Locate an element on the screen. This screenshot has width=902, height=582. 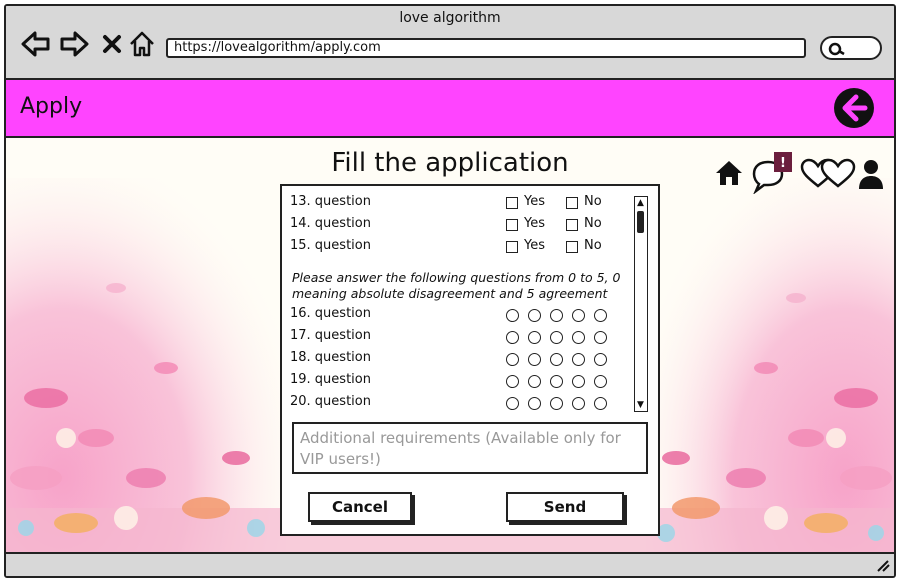
scroll-up-icon: ▲ is located at coordinates (640, 203).